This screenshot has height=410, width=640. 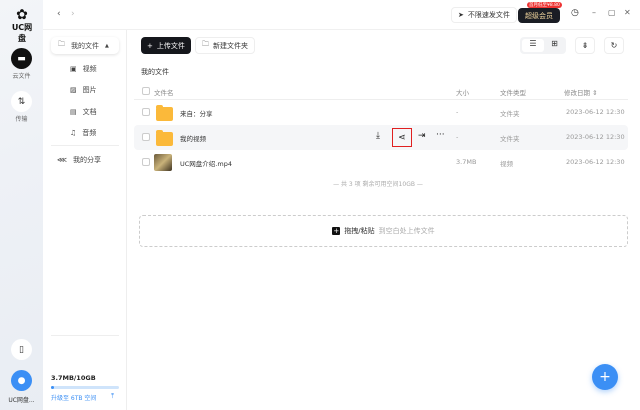 I want to click on sort-arrows-icon: ⇕, so click(x=595, y=93).